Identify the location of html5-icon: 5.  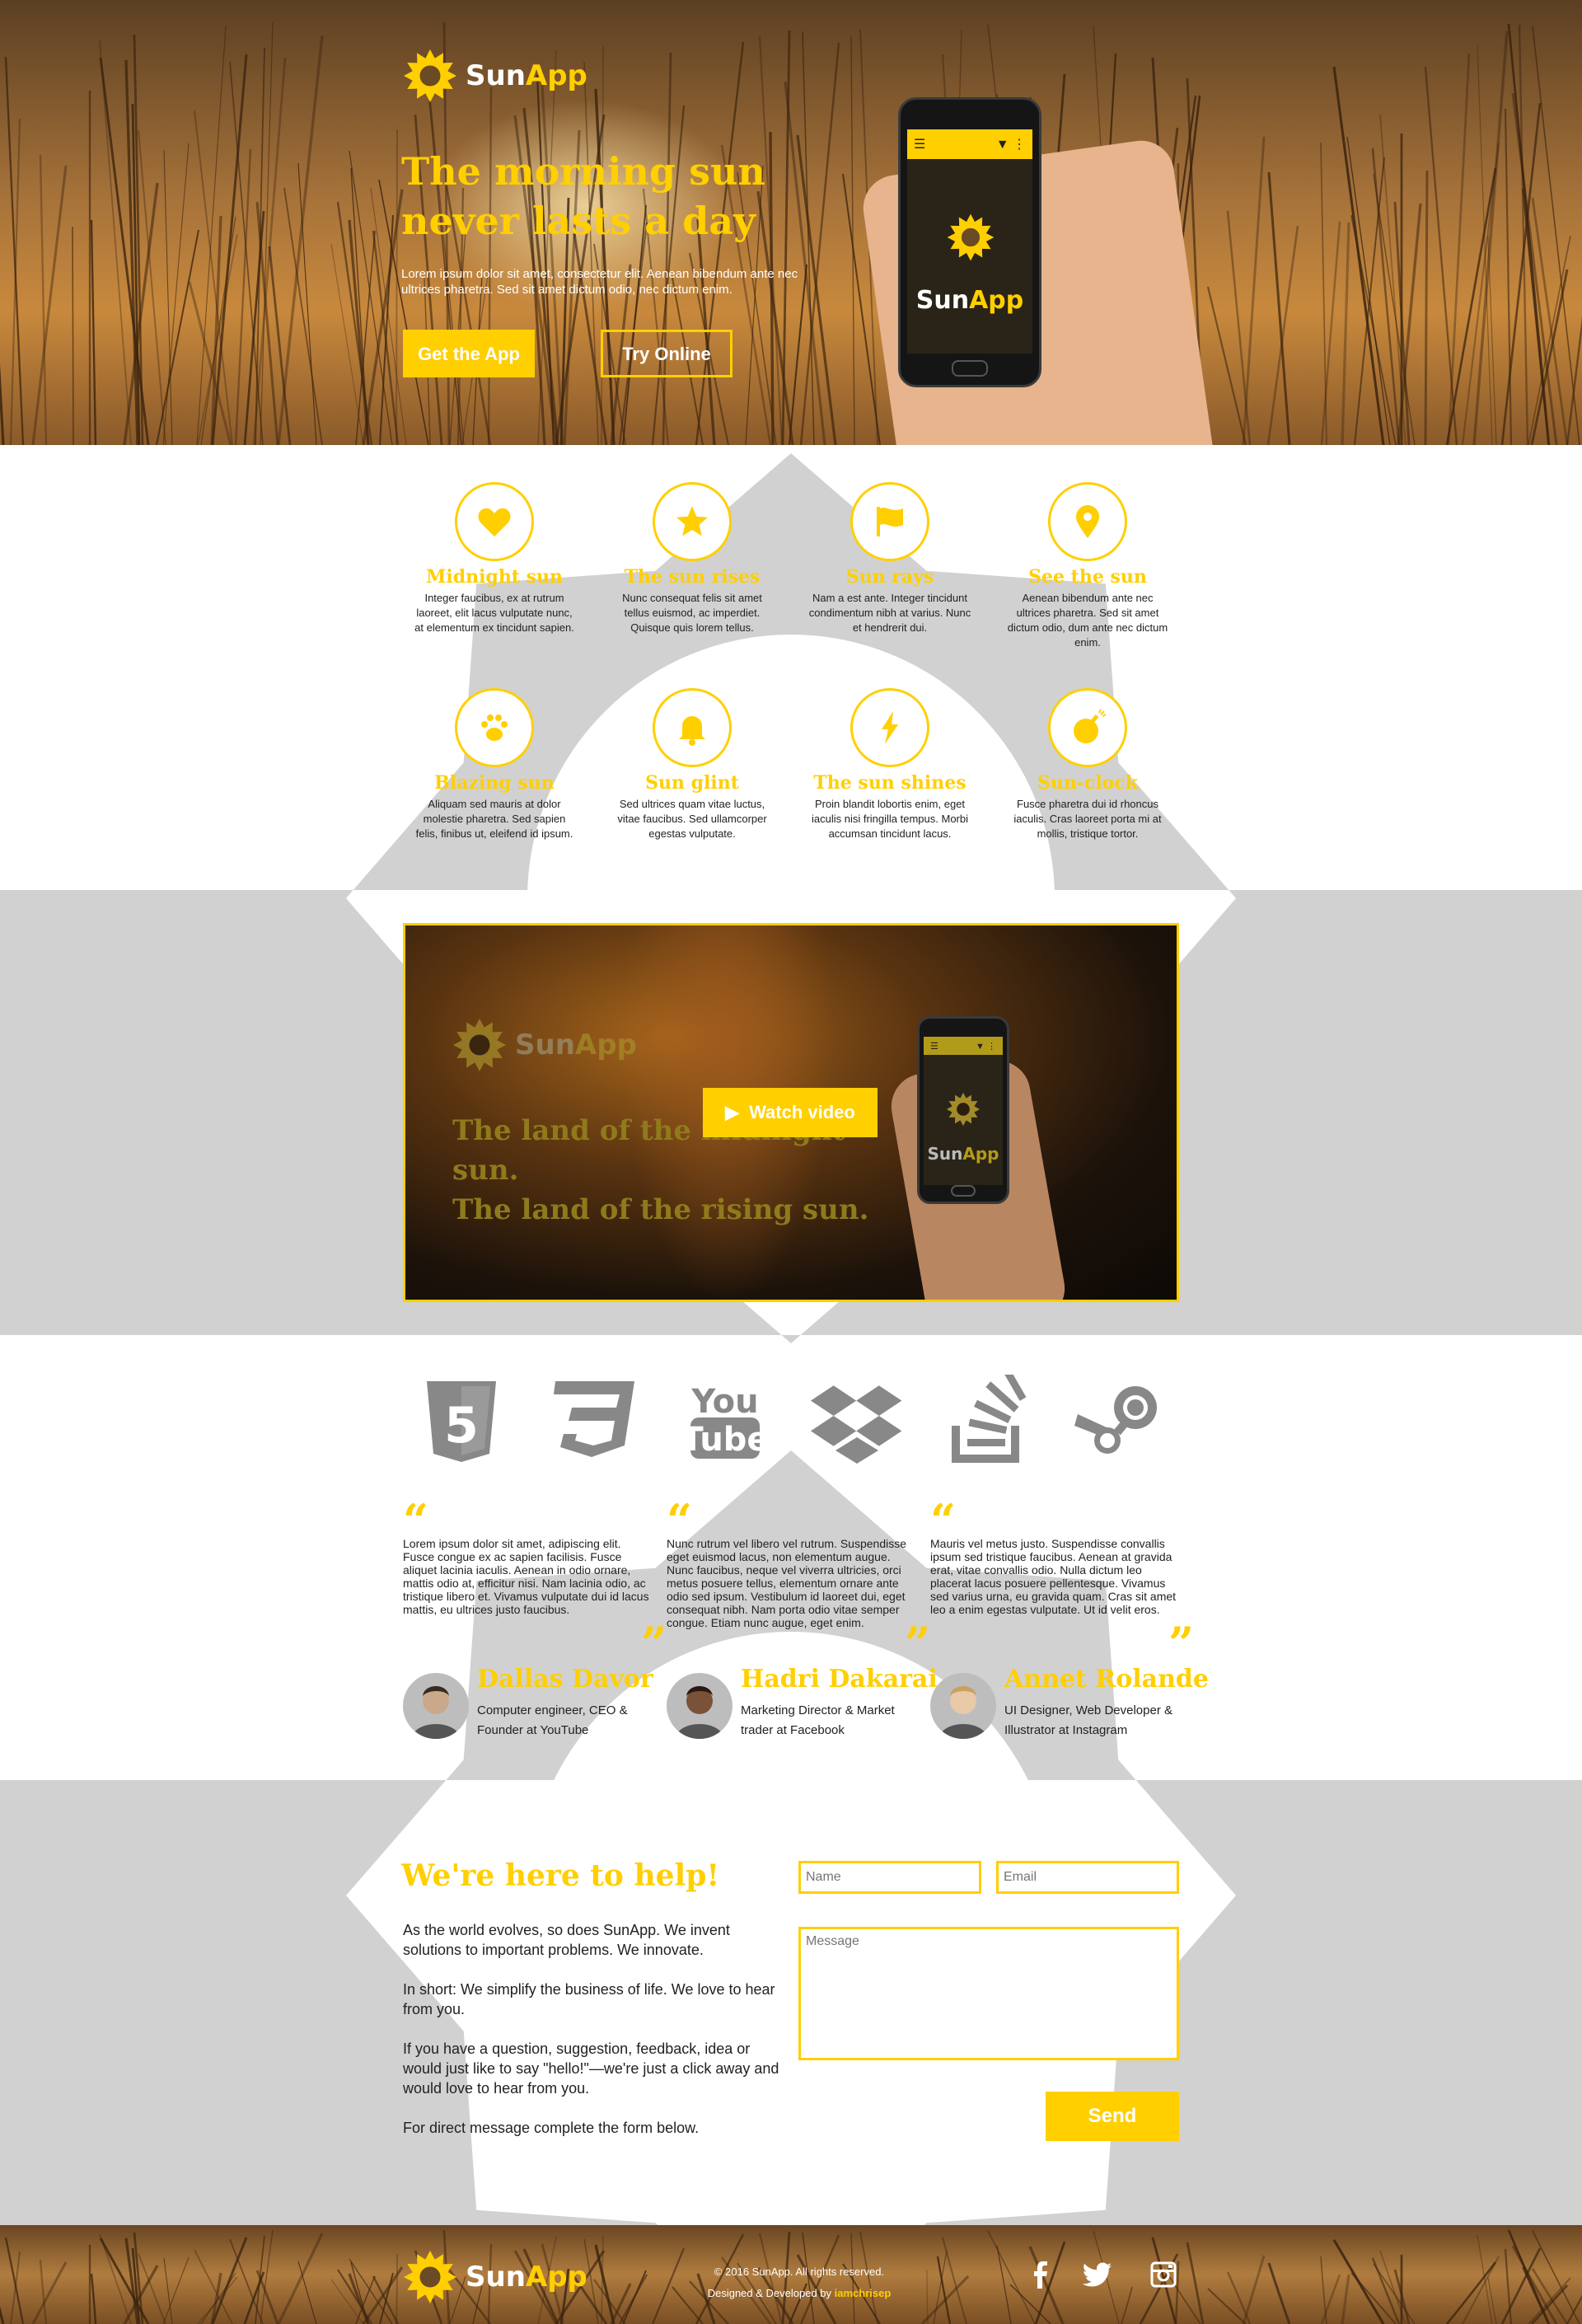
(462, 1420).